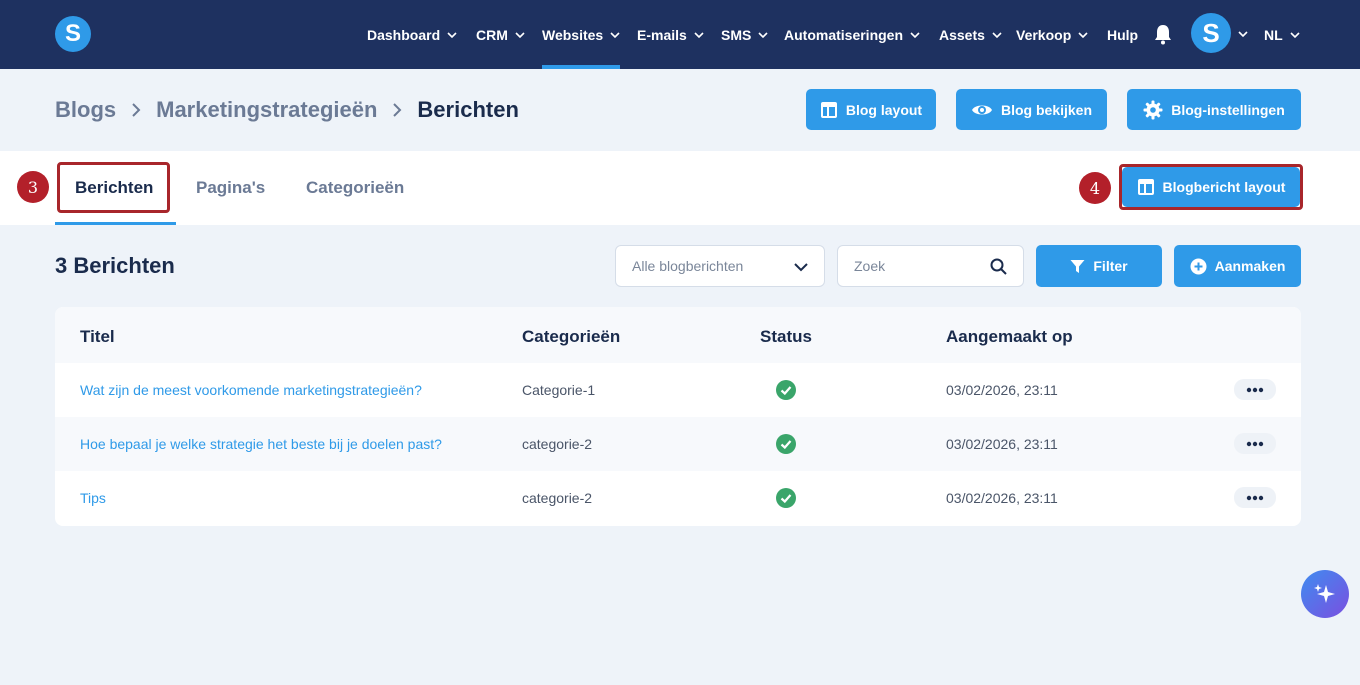 This screenshot has width=1360, height=685. I want to click on blog-settings-button: Blog-instellingen, so click(1214, 109).